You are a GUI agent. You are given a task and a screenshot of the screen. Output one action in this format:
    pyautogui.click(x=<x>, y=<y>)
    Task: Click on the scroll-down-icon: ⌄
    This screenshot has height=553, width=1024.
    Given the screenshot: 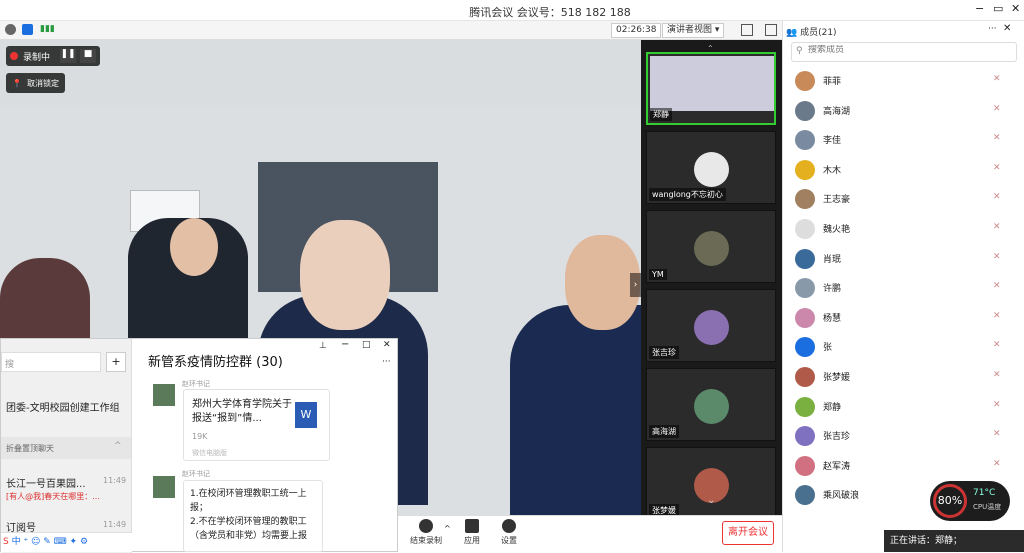 What is the action you would take?
    pyautogui.click(x=711, y=500)
    